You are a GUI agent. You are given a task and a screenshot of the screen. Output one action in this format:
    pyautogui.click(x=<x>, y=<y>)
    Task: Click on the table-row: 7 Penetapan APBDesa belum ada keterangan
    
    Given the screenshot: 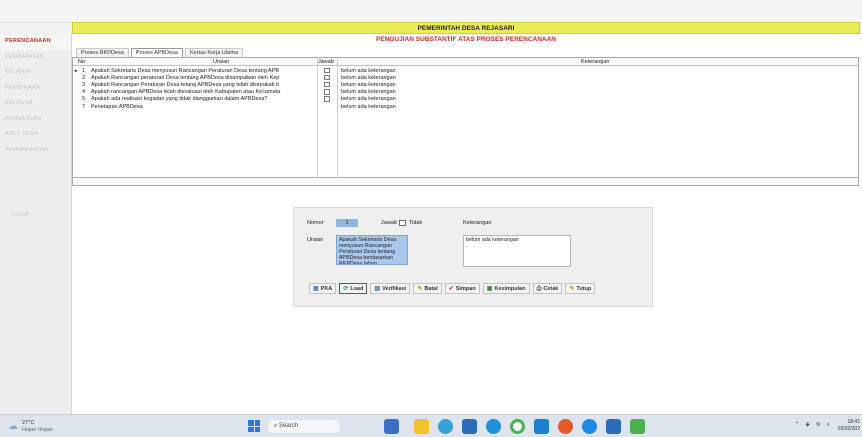 What is the action you would take?
    pyautogui.click(x=465, y=106)
    